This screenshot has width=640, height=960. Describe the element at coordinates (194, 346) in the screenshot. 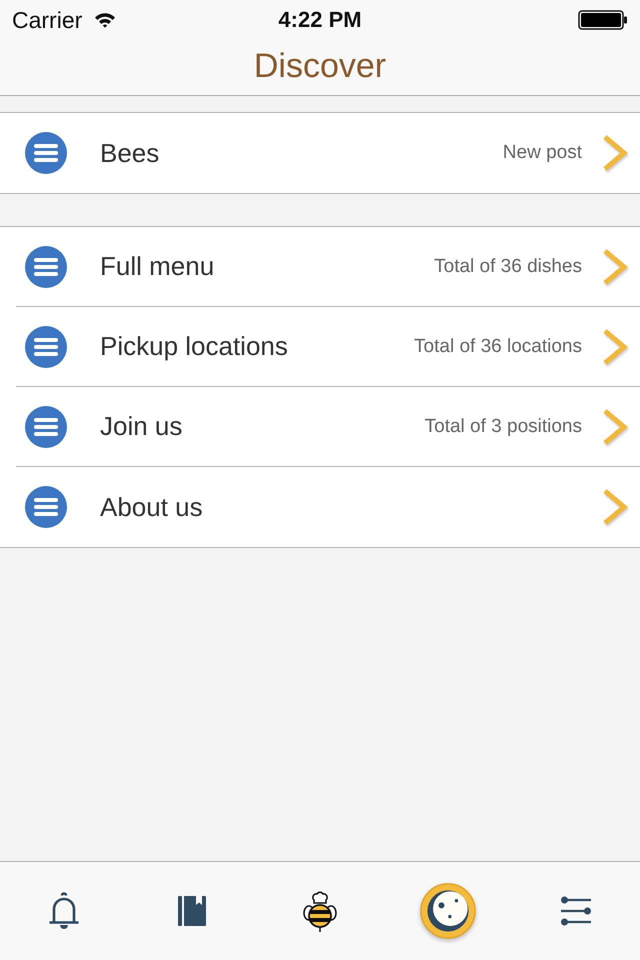

I see `row-label: Pickup locations` at that location.